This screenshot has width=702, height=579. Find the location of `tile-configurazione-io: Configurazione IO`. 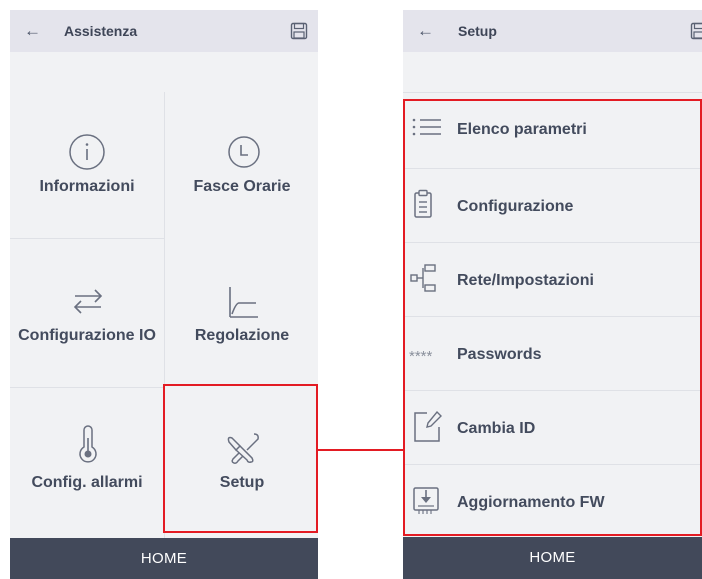

tile-configurazione-io: Configurazione IO is located at coordinates (87, 313).